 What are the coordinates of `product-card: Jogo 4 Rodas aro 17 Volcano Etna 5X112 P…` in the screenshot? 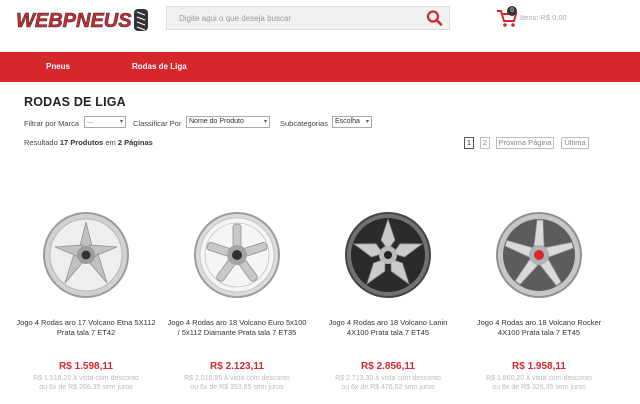 It's located at (86, 302).